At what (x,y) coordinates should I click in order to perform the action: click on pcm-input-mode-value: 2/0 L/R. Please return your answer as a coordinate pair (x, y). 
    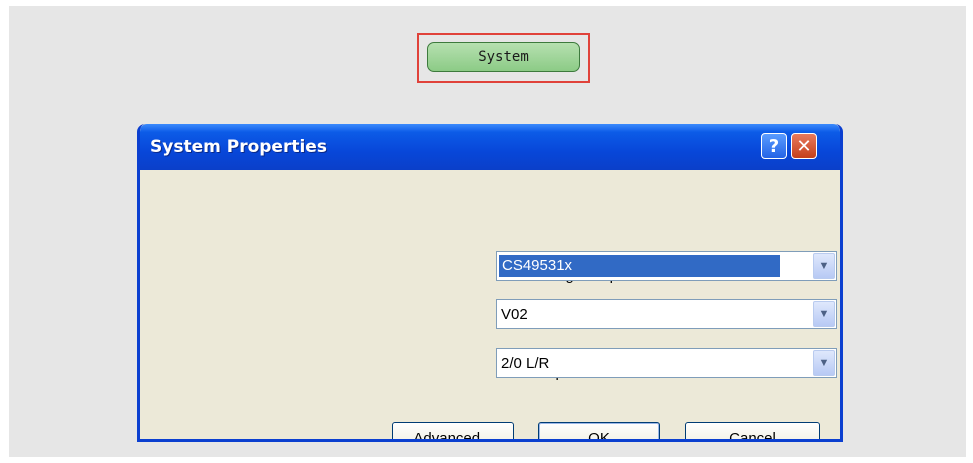
    Looking at the image, I should click on (525, 363).